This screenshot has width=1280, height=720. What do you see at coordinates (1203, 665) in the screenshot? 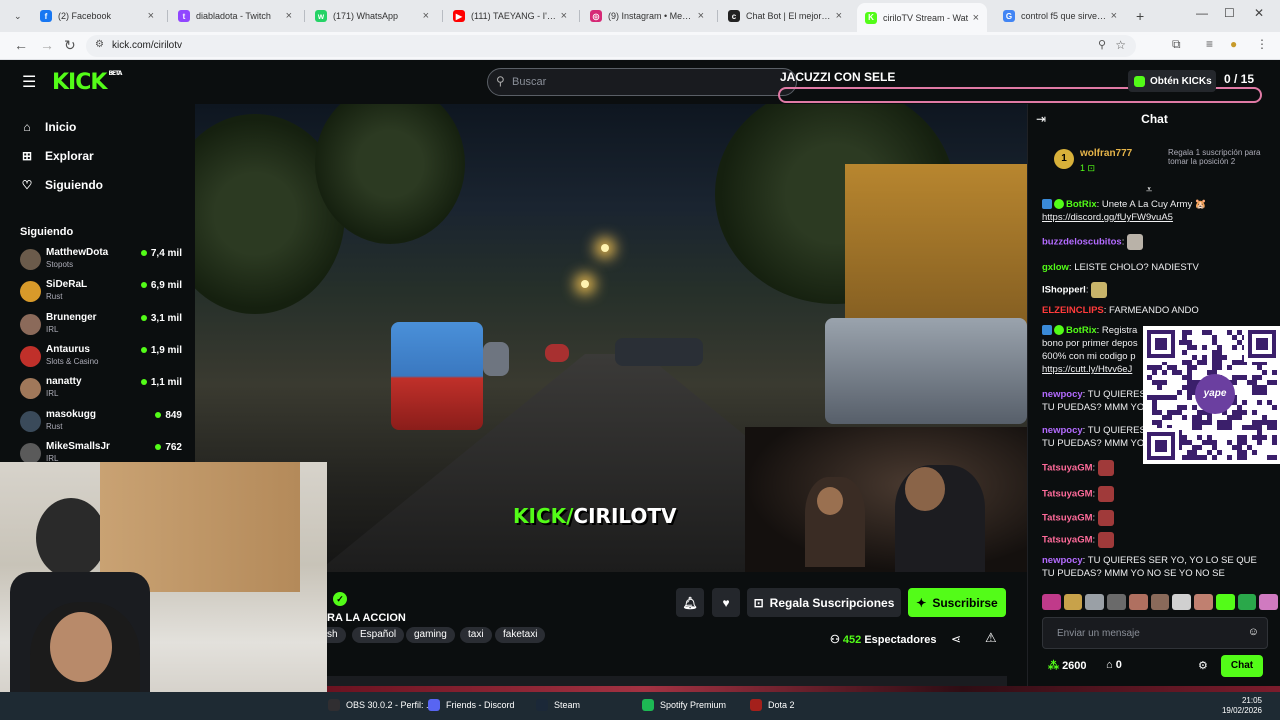
I see `chat-settings-icon: ⚙` at bounding box center [1203, 665].